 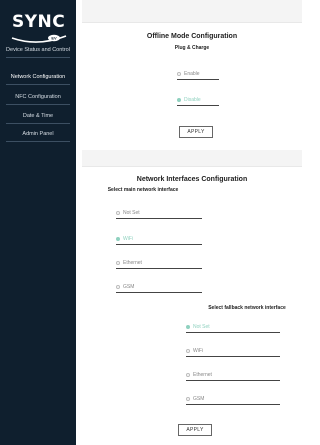 What do you see at coordinates (192, 99) in the screenshot?
I see `option-label: Disable` at bounding box center [192, 99].